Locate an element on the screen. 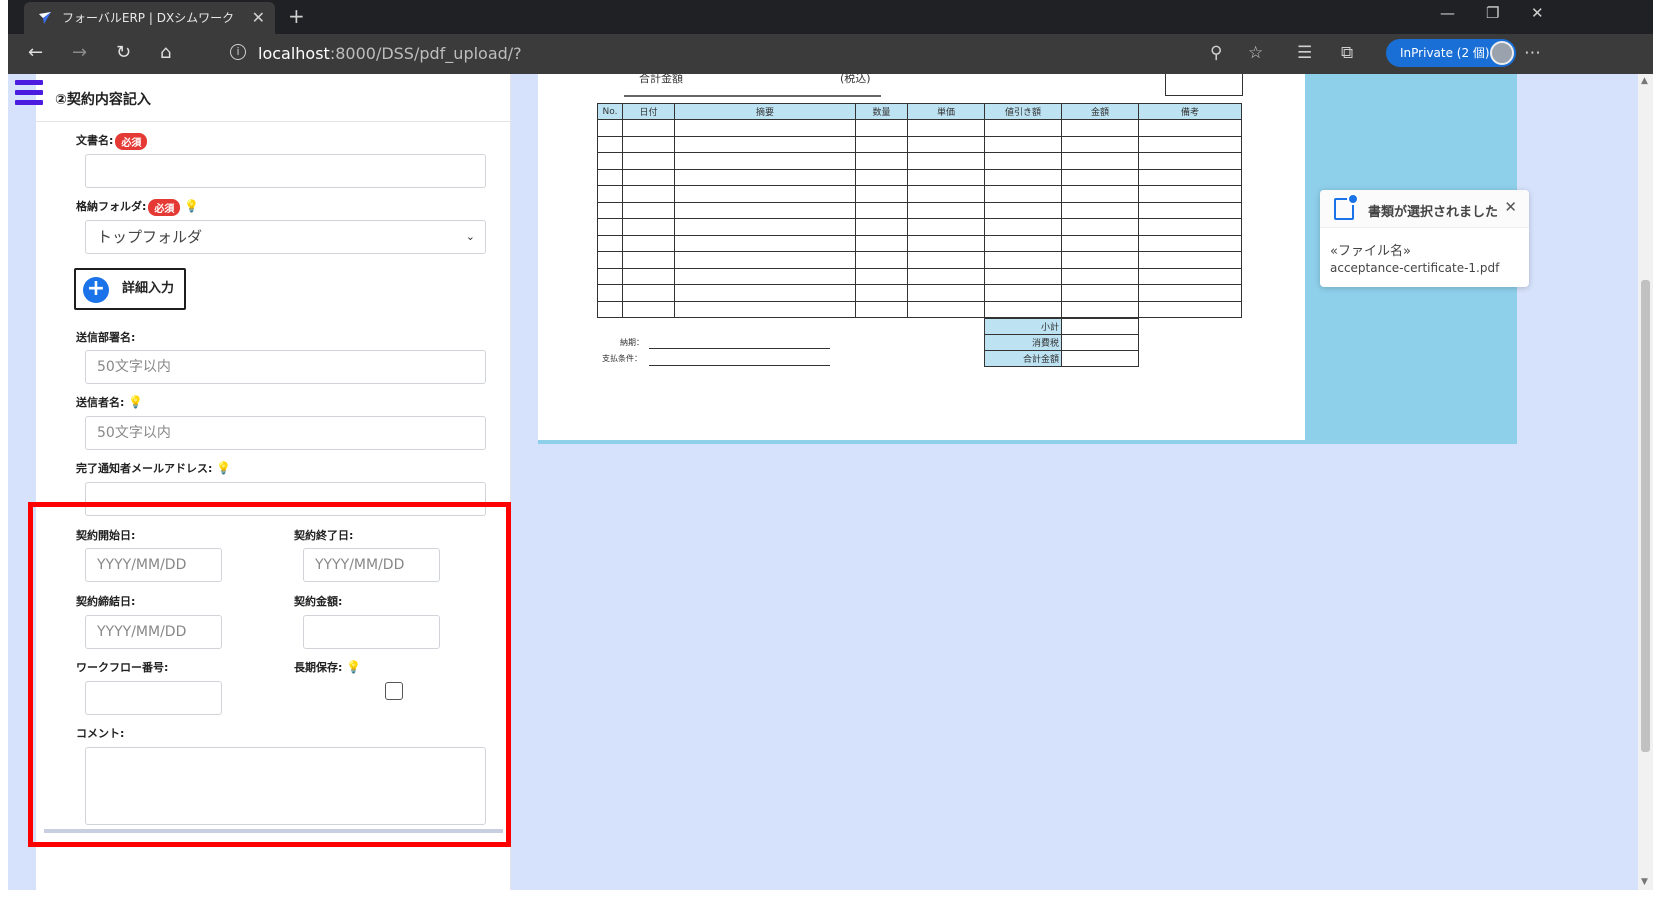 The height and width of the screenshot is (909, 1661). page-scrollbar: ▲ ▼ is located at coordinates (1645, 482).